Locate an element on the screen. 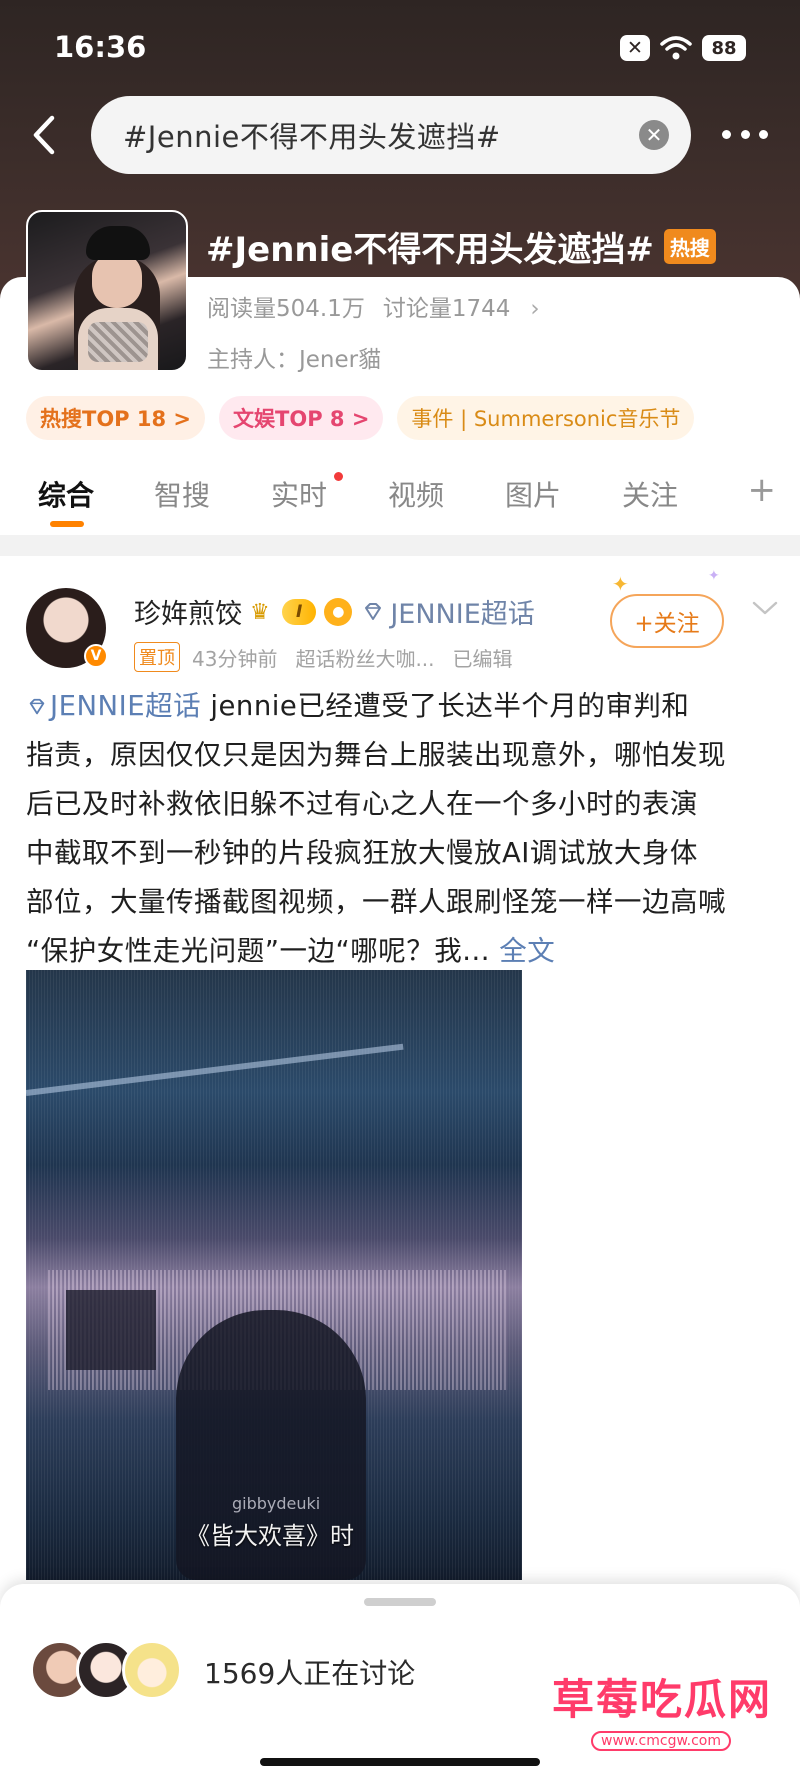 This screenshot has width=800, height=1777. sparkle-small-icon: ✦ is located at coordinates (714, 576).